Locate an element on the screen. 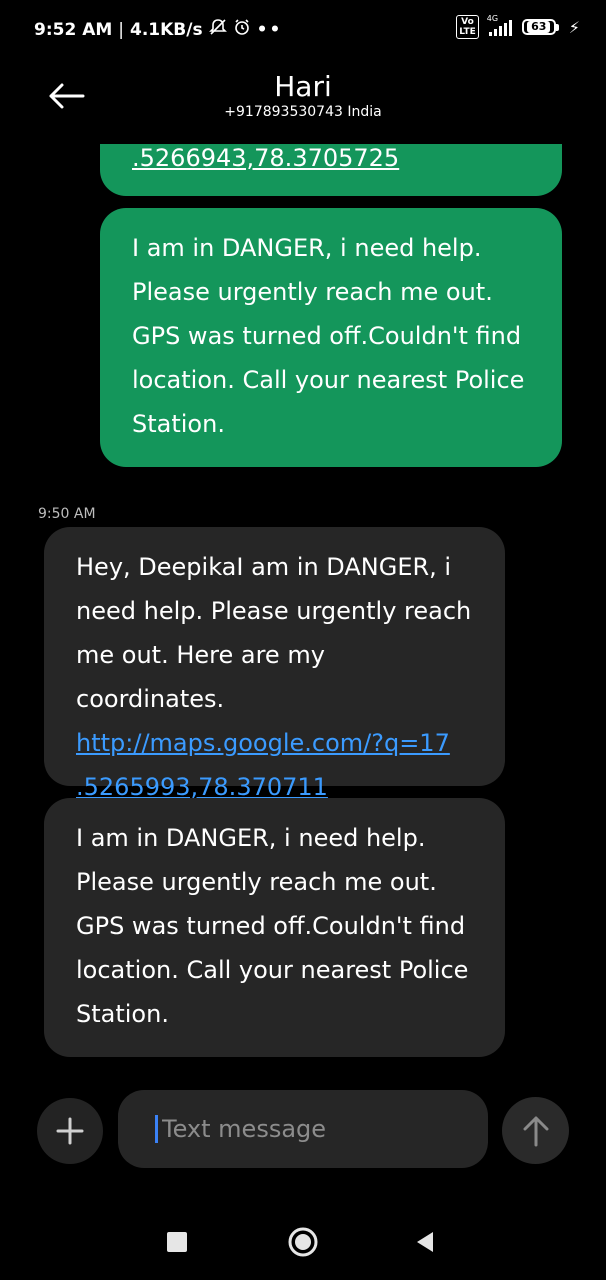 The width and height of the screenshot is (606, 1280). home-button is located at coordinates (303, 1242).